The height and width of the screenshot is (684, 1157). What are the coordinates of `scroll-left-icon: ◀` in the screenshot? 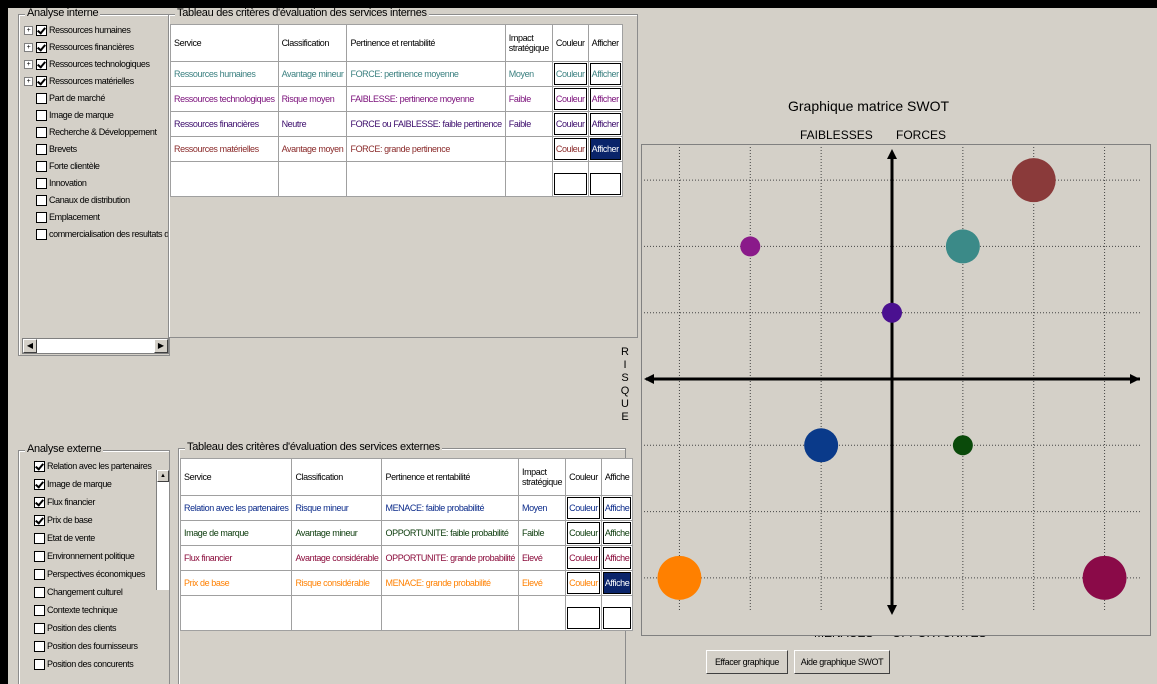 It's located at (30, 346).